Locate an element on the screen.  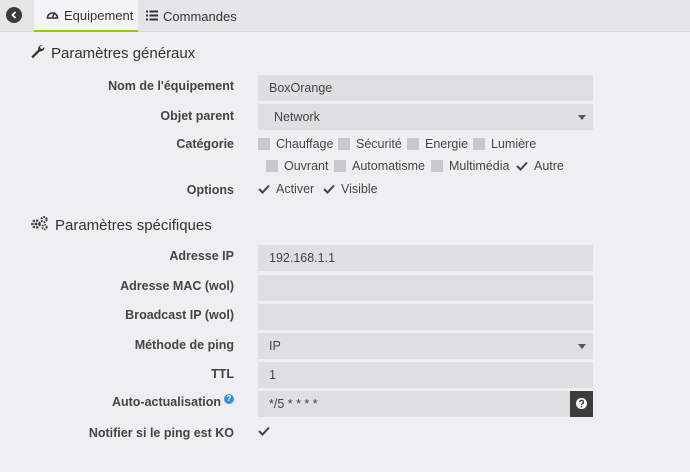
category-securite: Sécurité is located at coordinates (370, 144).